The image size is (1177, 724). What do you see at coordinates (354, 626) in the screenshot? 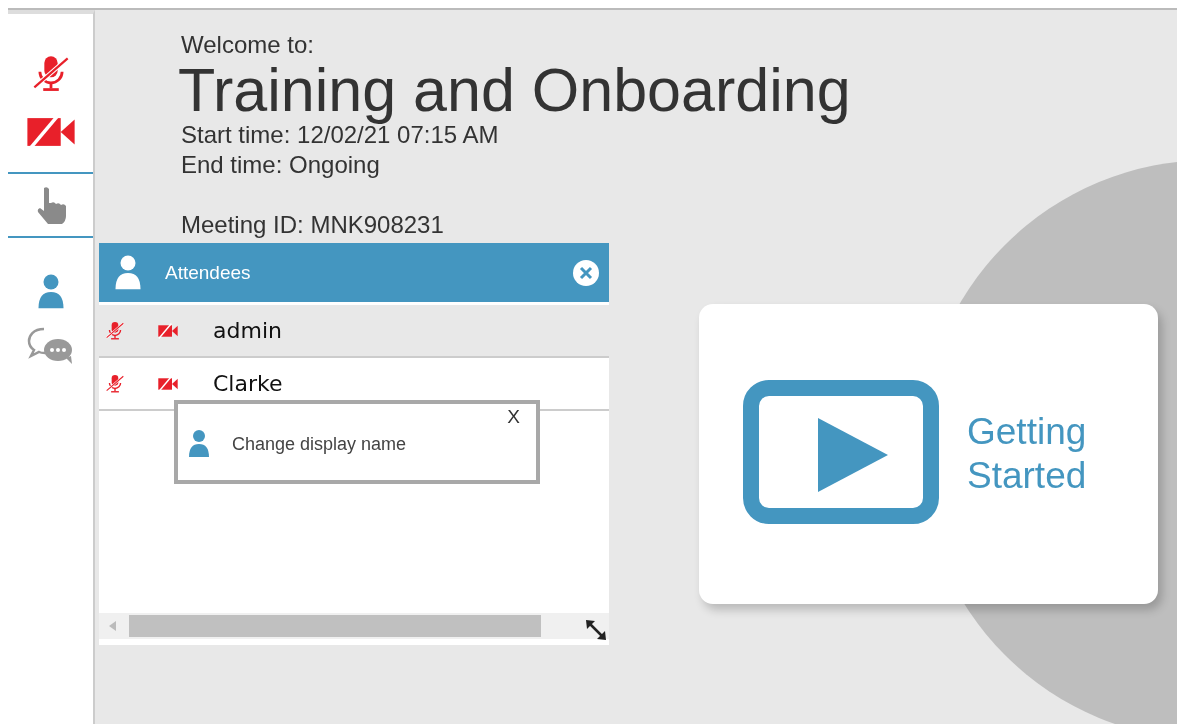
I see `horizontal-scrollbar` at bounding box center [354, 626].